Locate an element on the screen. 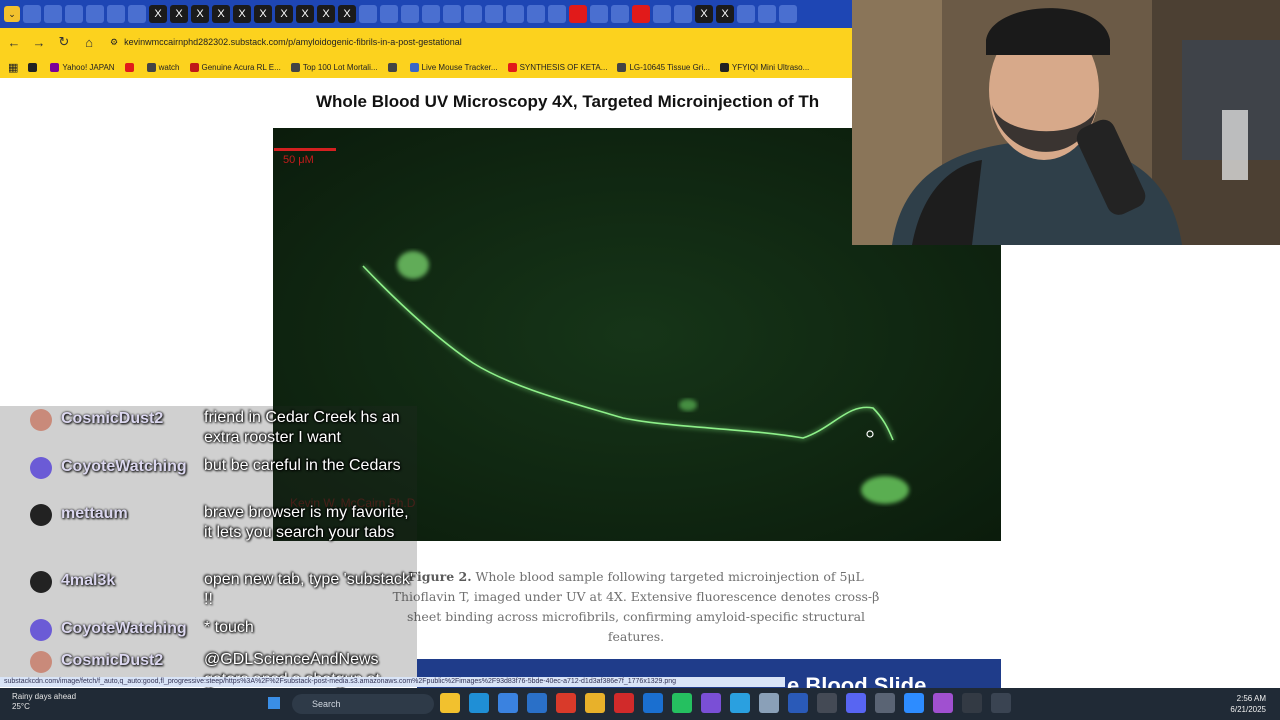 This screenshot has width=1280, height=720. photos-icon is located at coordinates (769, 703).